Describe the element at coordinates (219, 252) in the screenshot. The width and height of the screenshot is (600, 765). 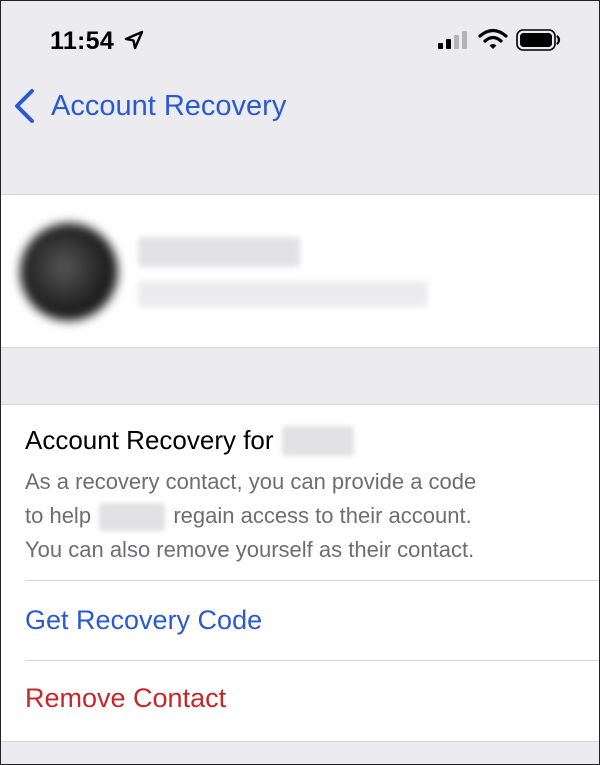
I see `profile-name-redacted` at that location.